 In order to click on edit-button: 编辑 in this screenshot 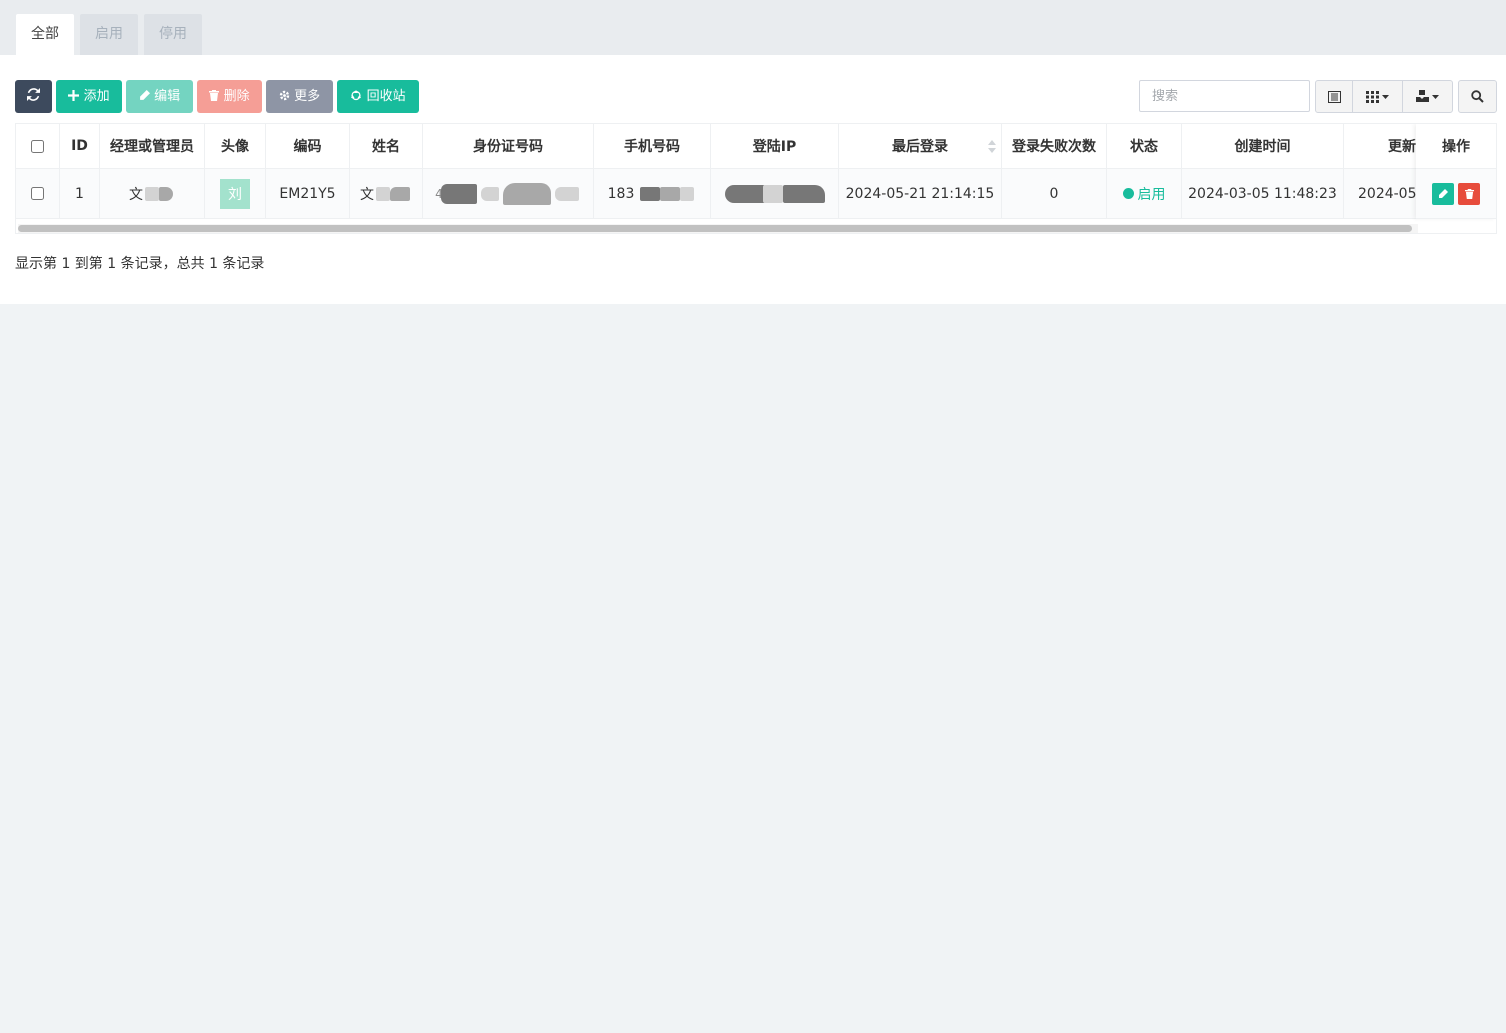, I will do `click(159, 96)`.